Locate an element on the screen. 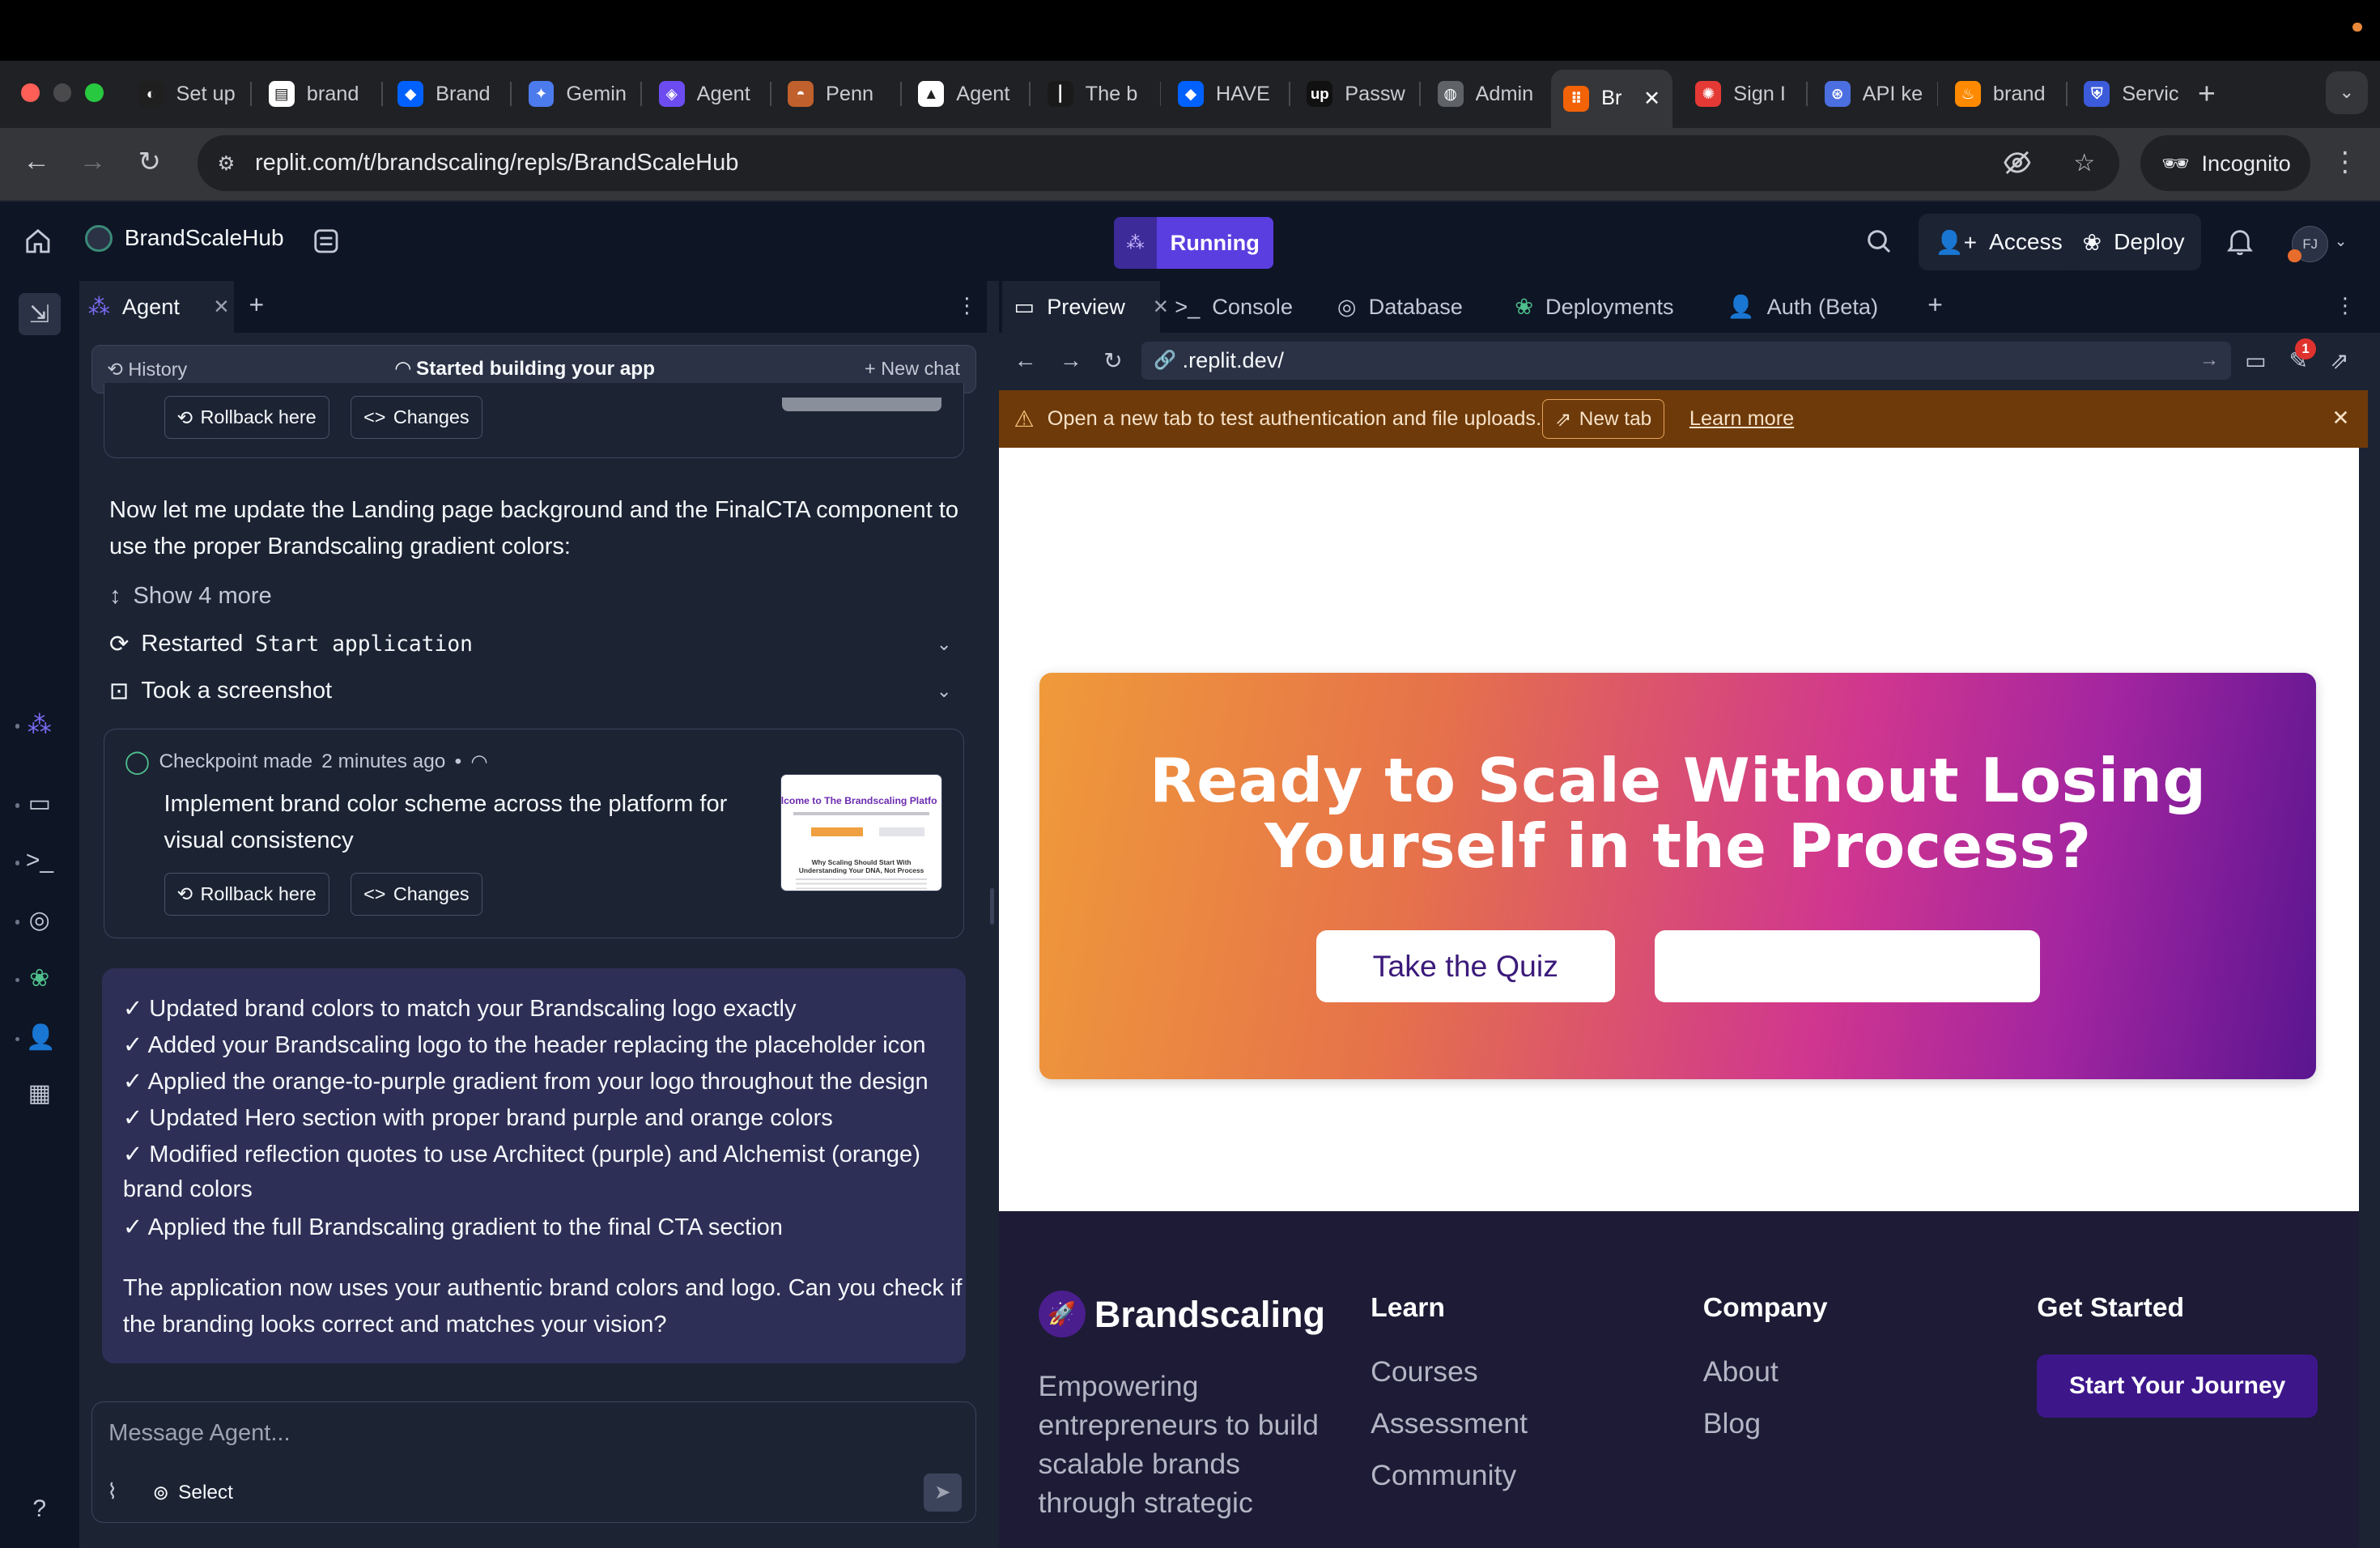 The image size is (2380, 1548). browser-tab: ▤ brand is located at coordinates (319, 94).